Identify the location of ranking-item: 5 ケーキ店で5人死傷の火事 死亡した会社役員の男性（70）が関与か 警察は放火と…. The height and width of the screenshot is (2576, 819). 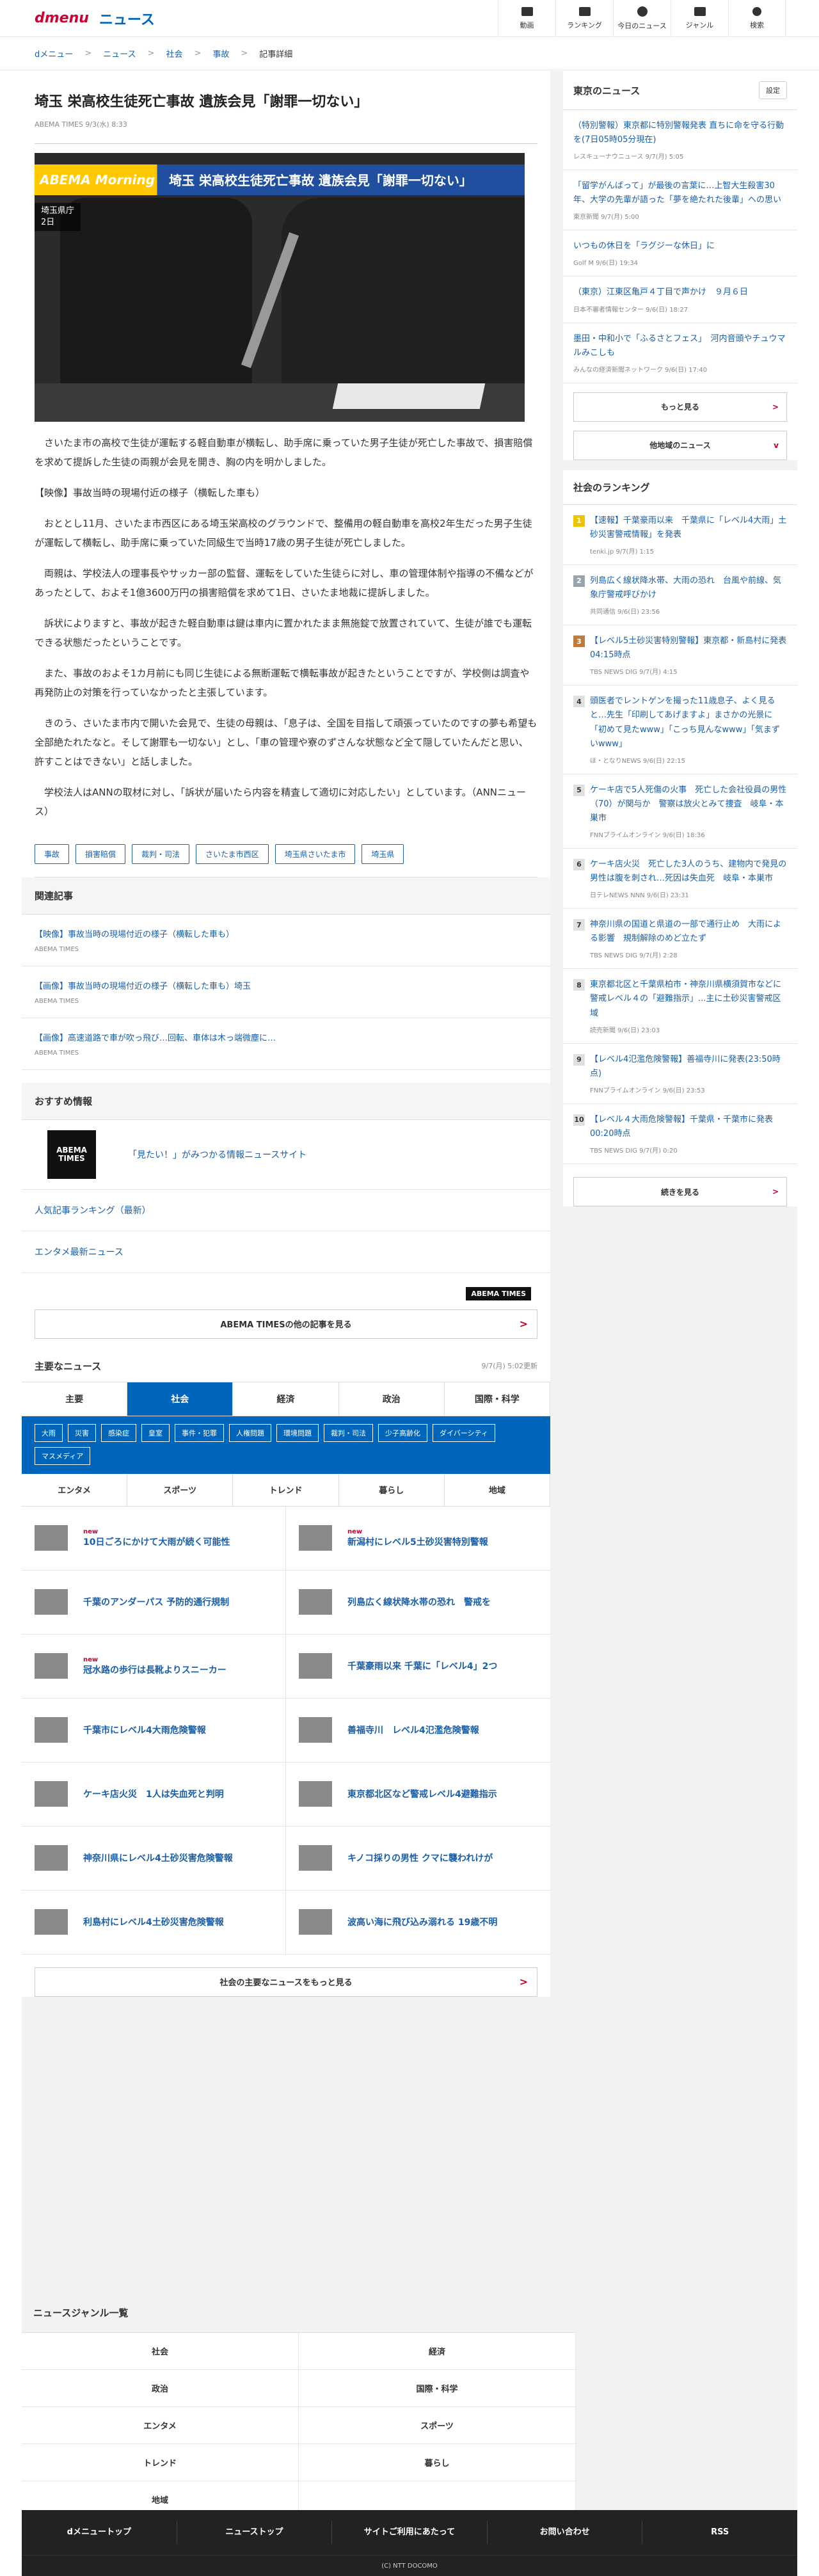
(680, 811).